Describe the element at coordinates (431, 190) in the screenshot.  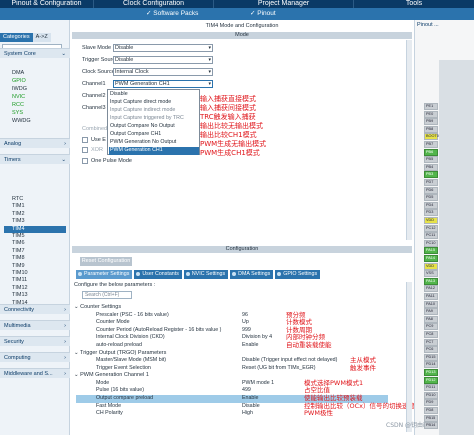
I see `pin-pd6: PD6` at that location.